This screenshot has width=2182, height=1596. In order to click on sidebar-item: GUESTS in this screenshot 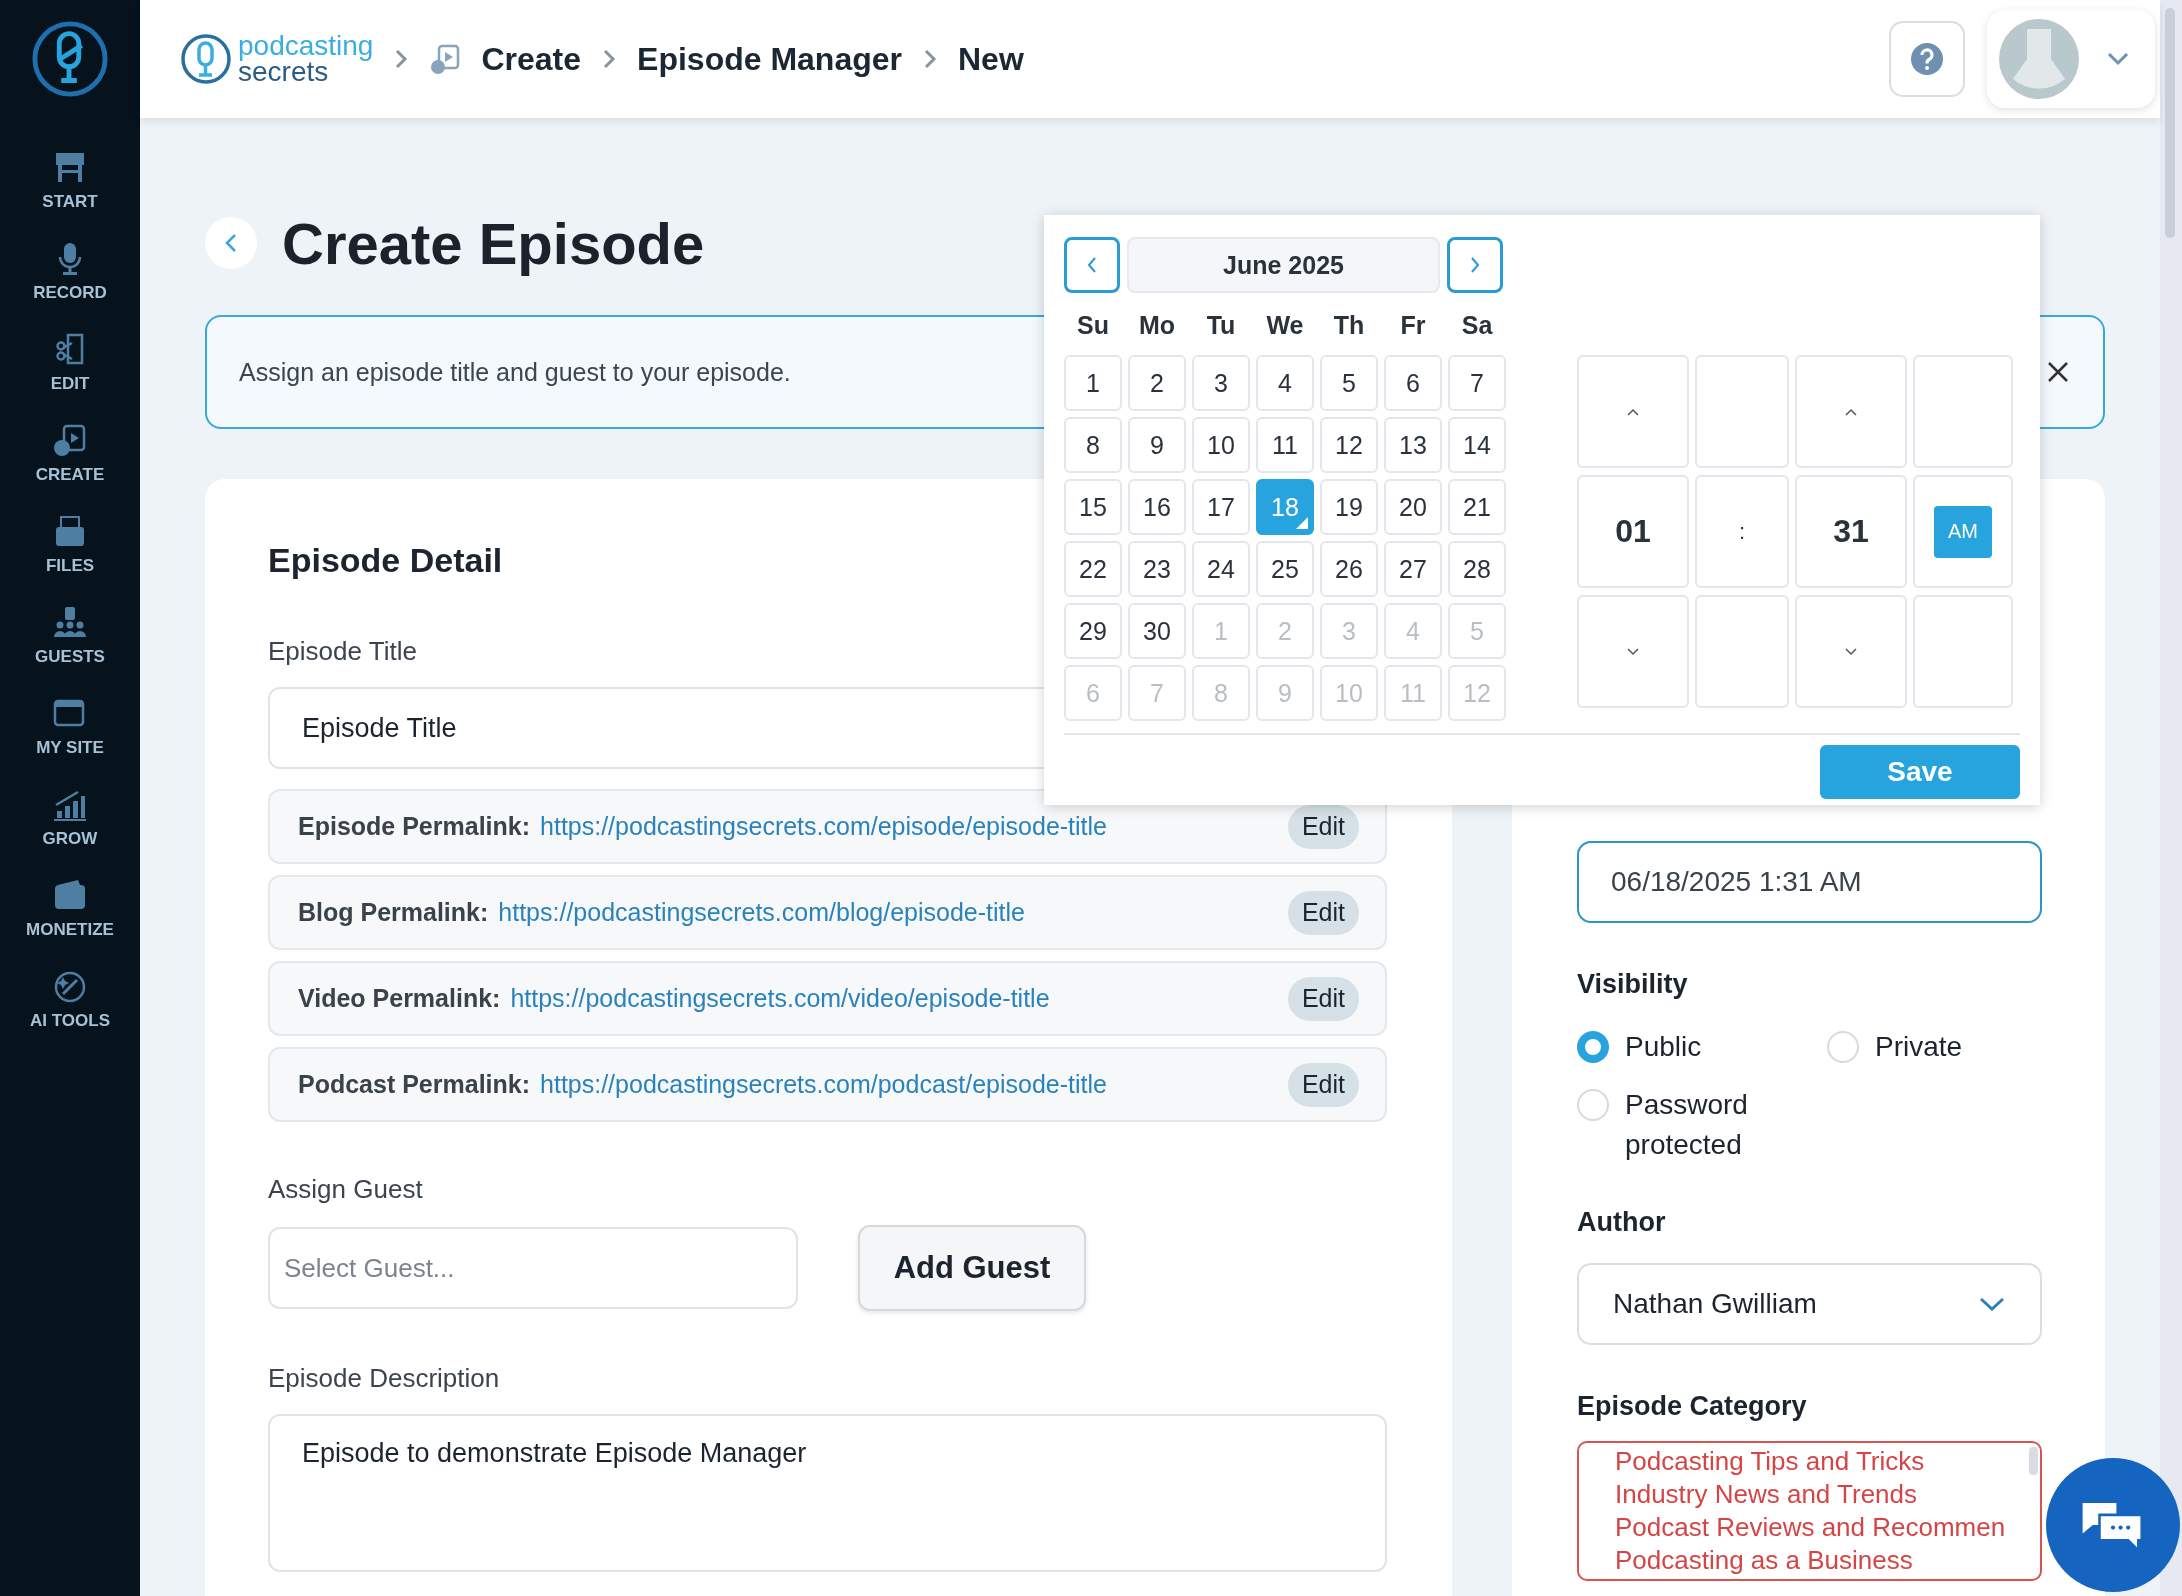, I will do `click(70, 636)`.